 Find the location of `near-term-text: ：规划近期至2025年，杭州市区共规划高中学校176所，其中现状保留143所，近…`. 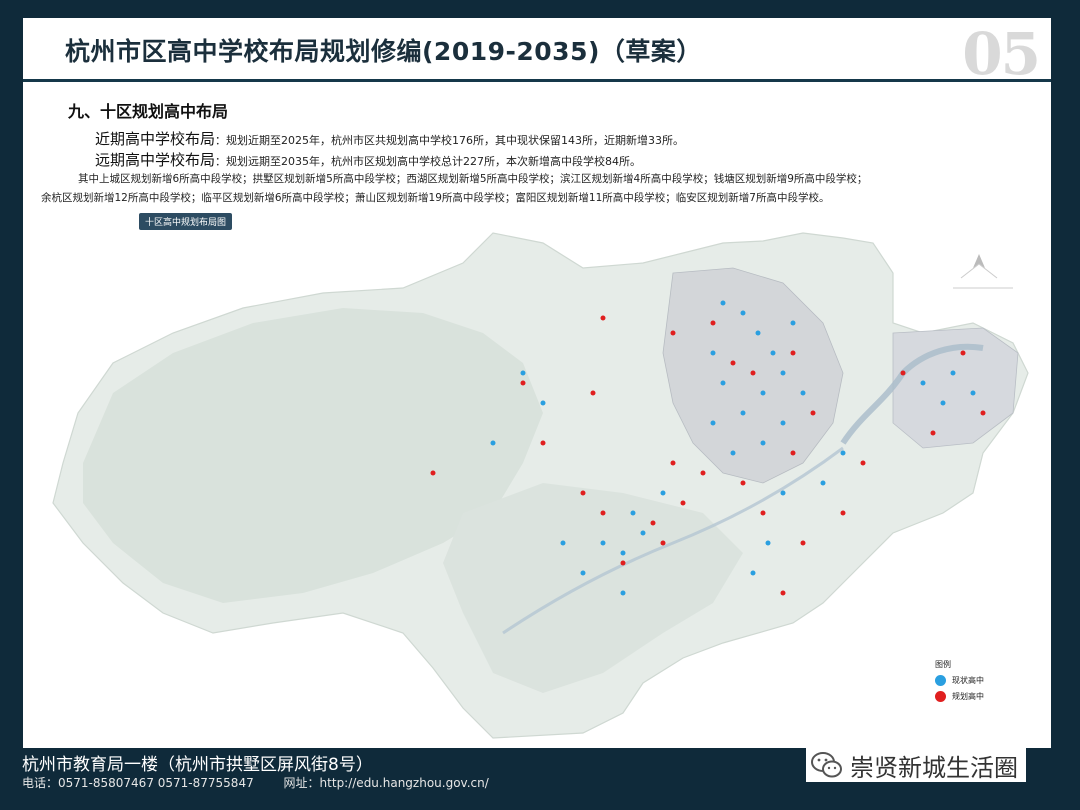

near-term-text: ：规划近期至2025年，杭州市区共规划高中学校176所，其中现状保留143所，近… is located at coordinates (449, 140).